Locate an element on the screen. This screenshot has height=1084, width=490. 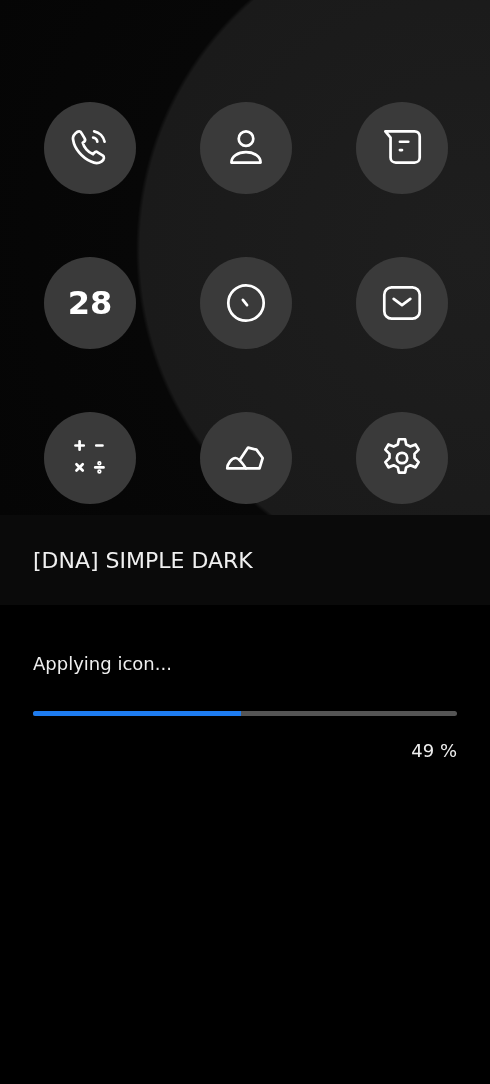
app-icon: 28 is located at coordinates (90, 303).